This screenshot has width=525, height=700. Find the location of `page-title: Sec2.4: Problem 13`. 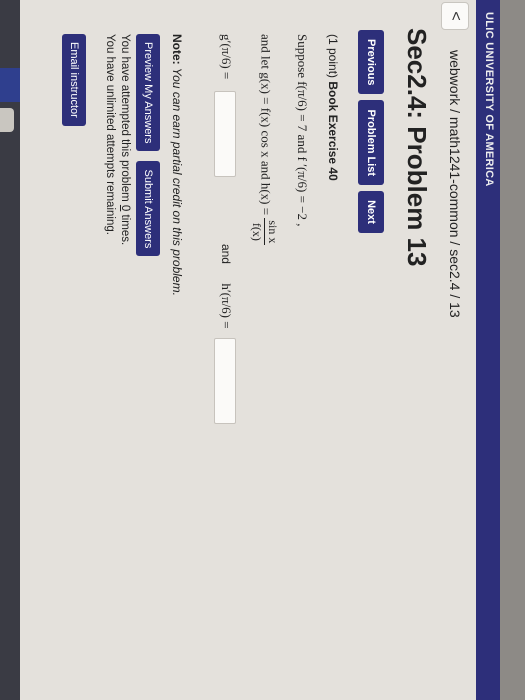

page-title: Sec2.4: Problem 13 is located at coordinates (417, 147).